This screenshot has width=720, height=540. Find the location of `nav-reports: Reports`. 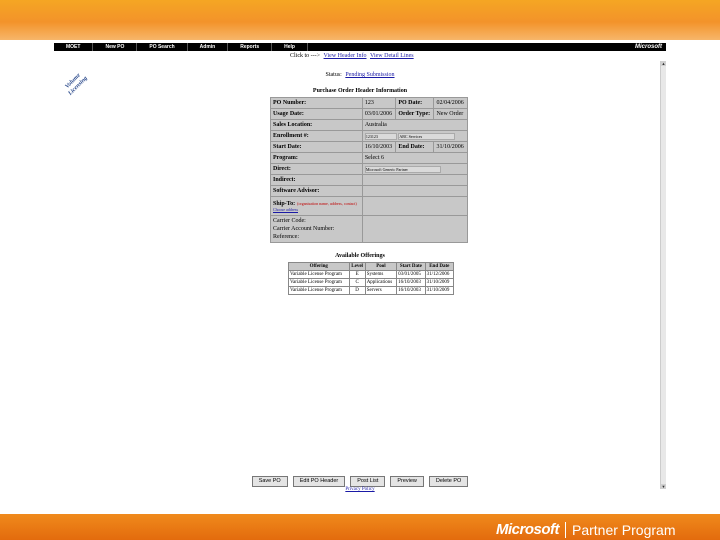

nav-reports: Reports is located at coordinates (250, 47).